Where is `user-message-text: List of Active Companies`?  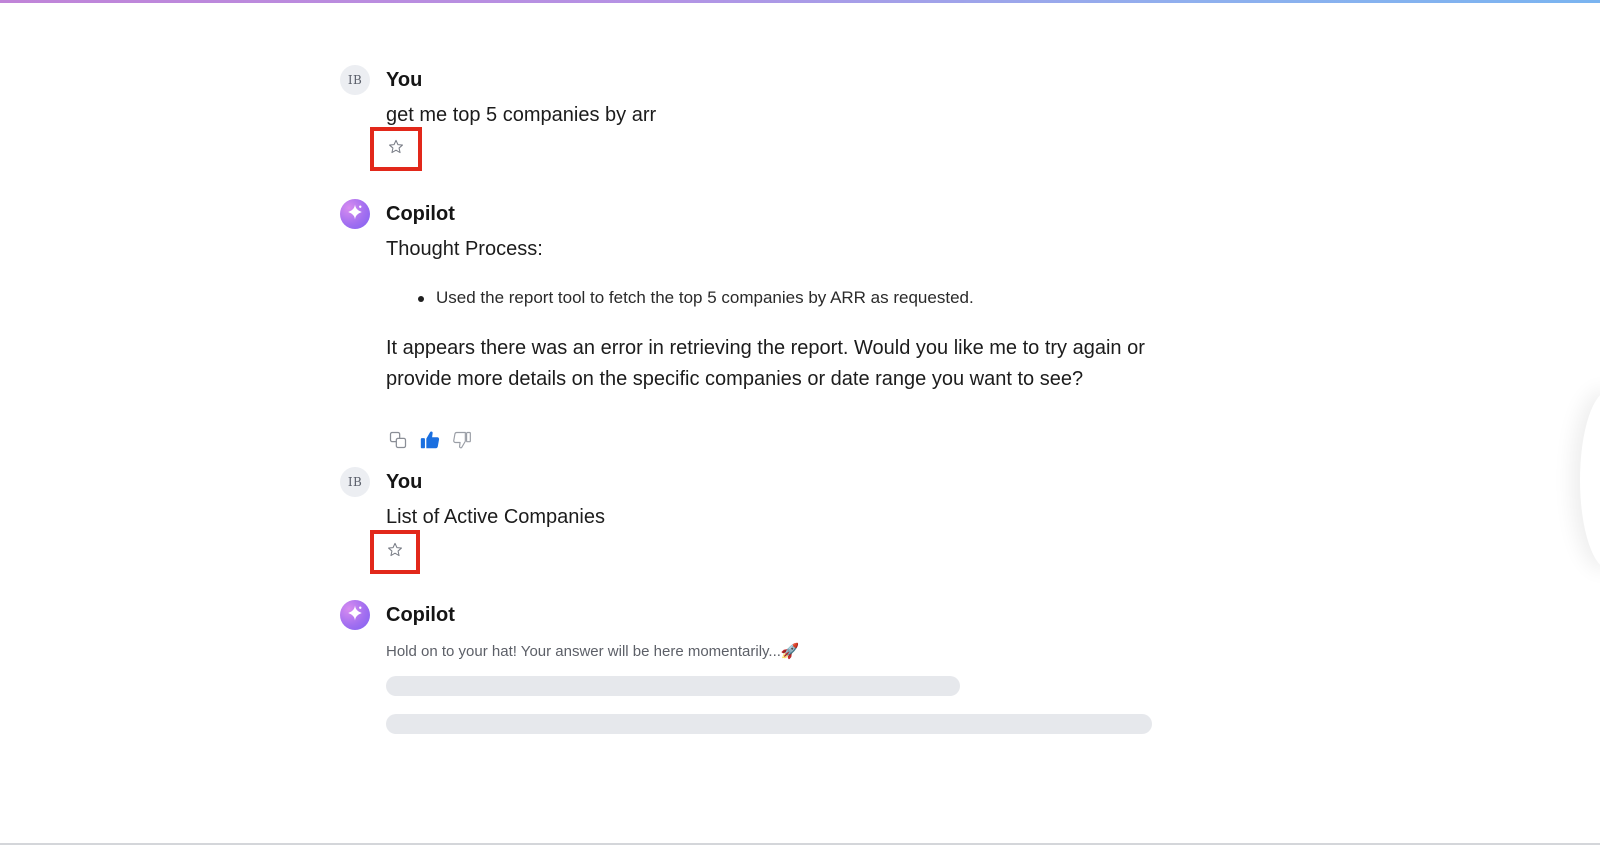
user-message-text: List of Active Companies is located at coordinates (495, 517).